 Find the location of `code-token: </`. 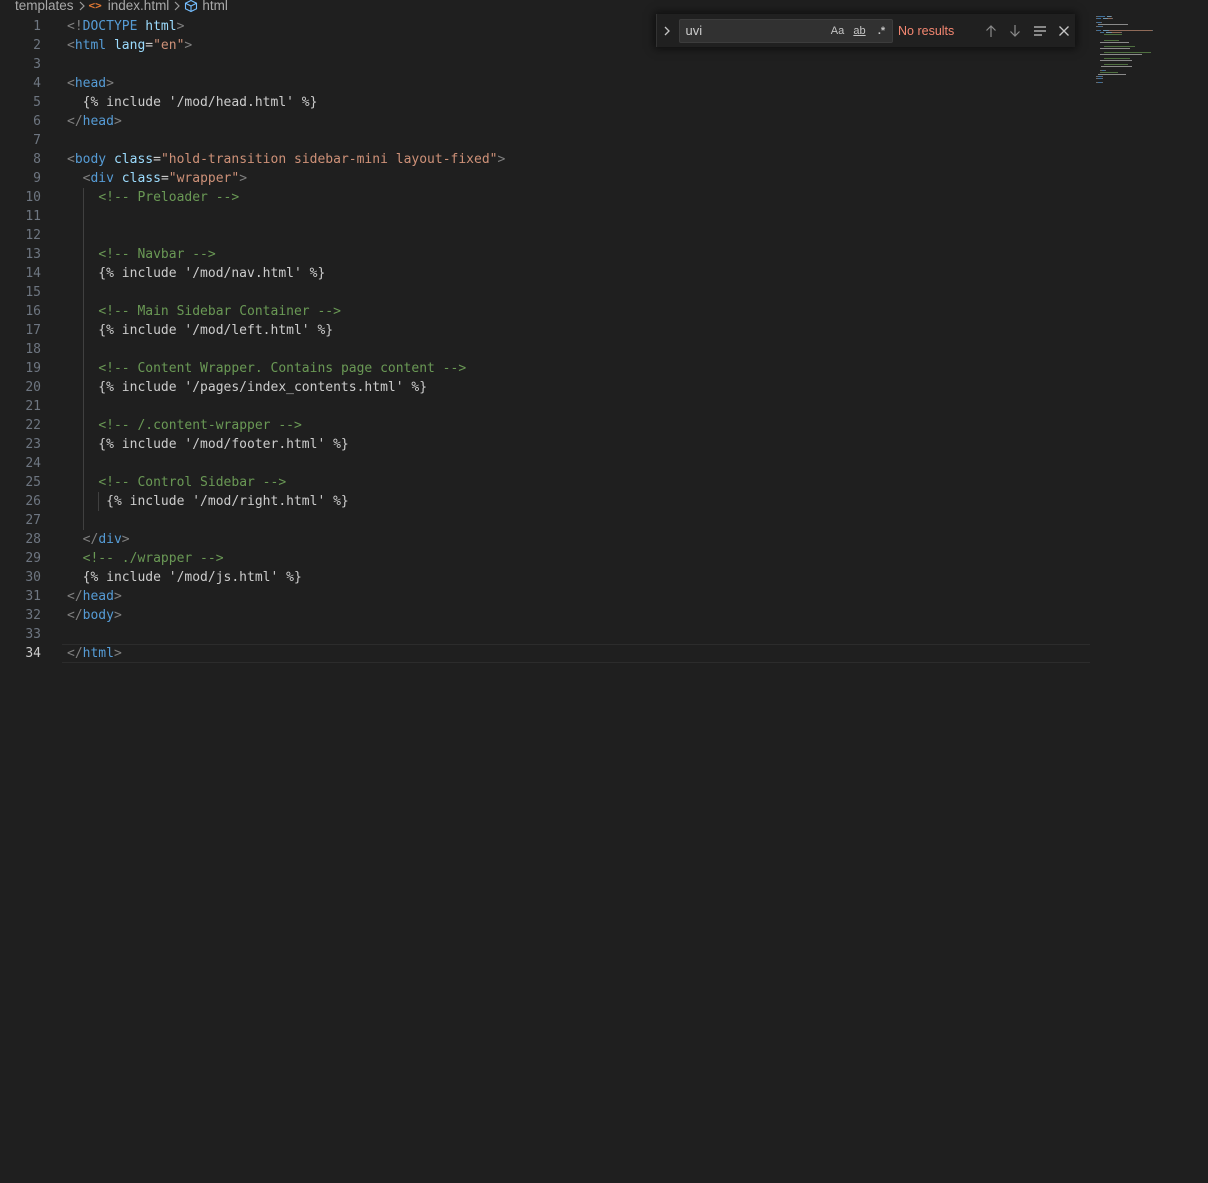

code-token: </ is located at coordinates (75, 596).